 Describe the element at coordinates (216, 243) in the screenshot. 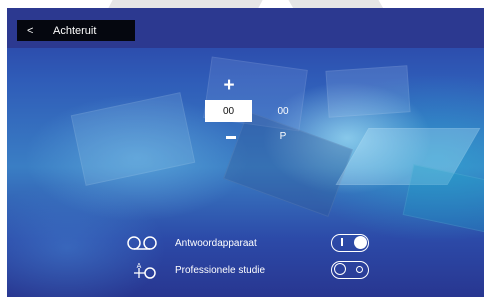

I see `answering-machine-label: Antwoordapparaat` at that location.